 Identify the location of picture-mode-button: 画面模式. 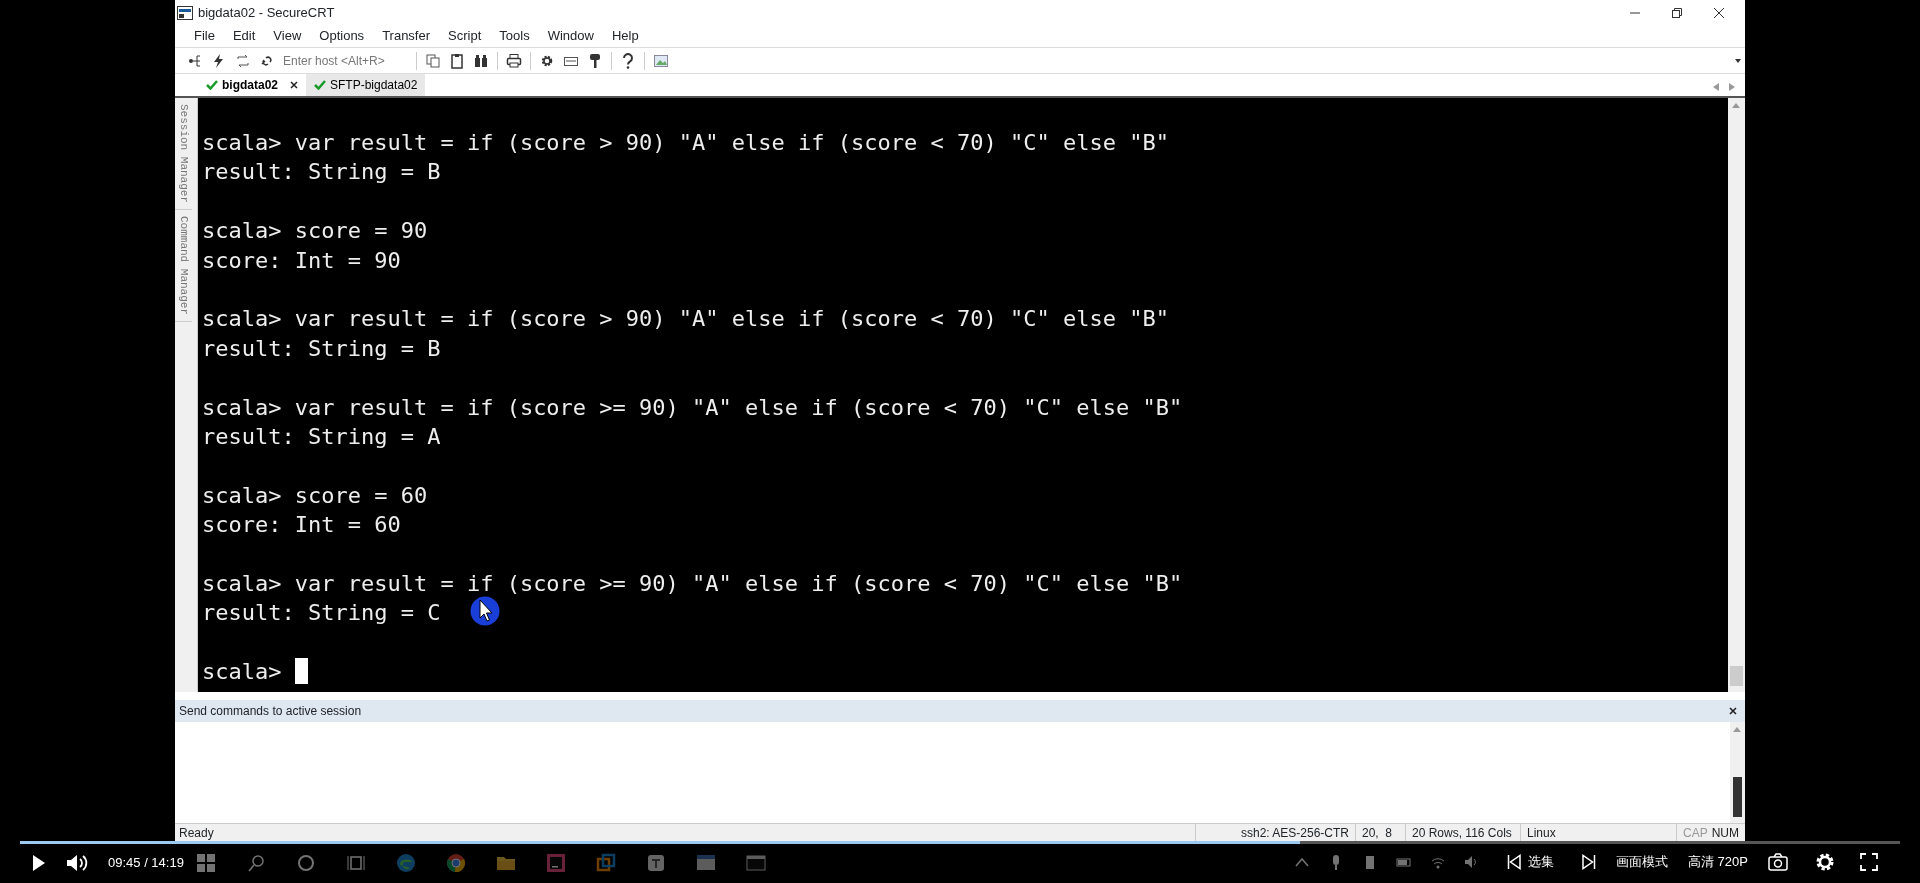
(1642, 862).